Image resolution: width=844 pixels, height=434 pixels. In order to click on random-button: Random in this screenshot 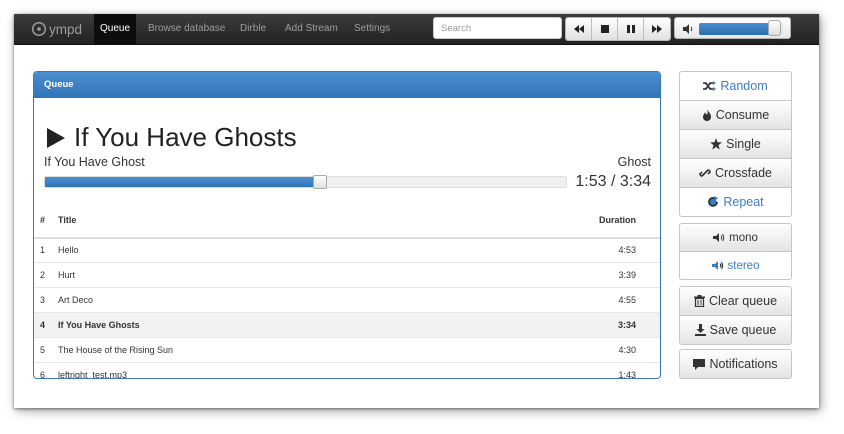, I will do `click(735, 86)`.